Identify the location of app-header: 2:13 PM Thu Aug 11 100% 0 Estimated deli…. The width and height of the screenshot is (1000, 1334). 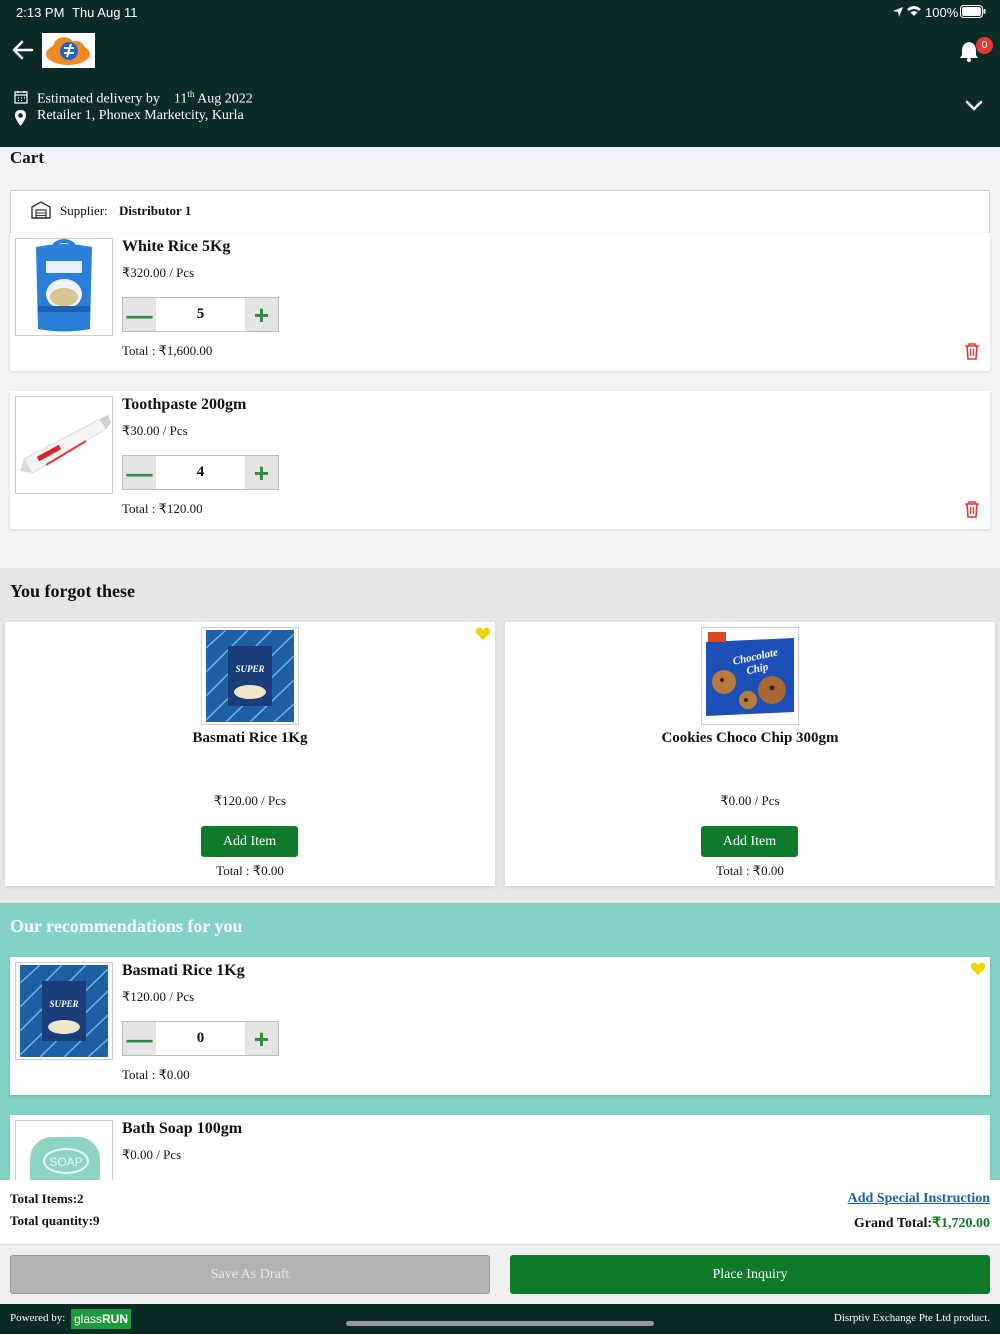
(500, 73).